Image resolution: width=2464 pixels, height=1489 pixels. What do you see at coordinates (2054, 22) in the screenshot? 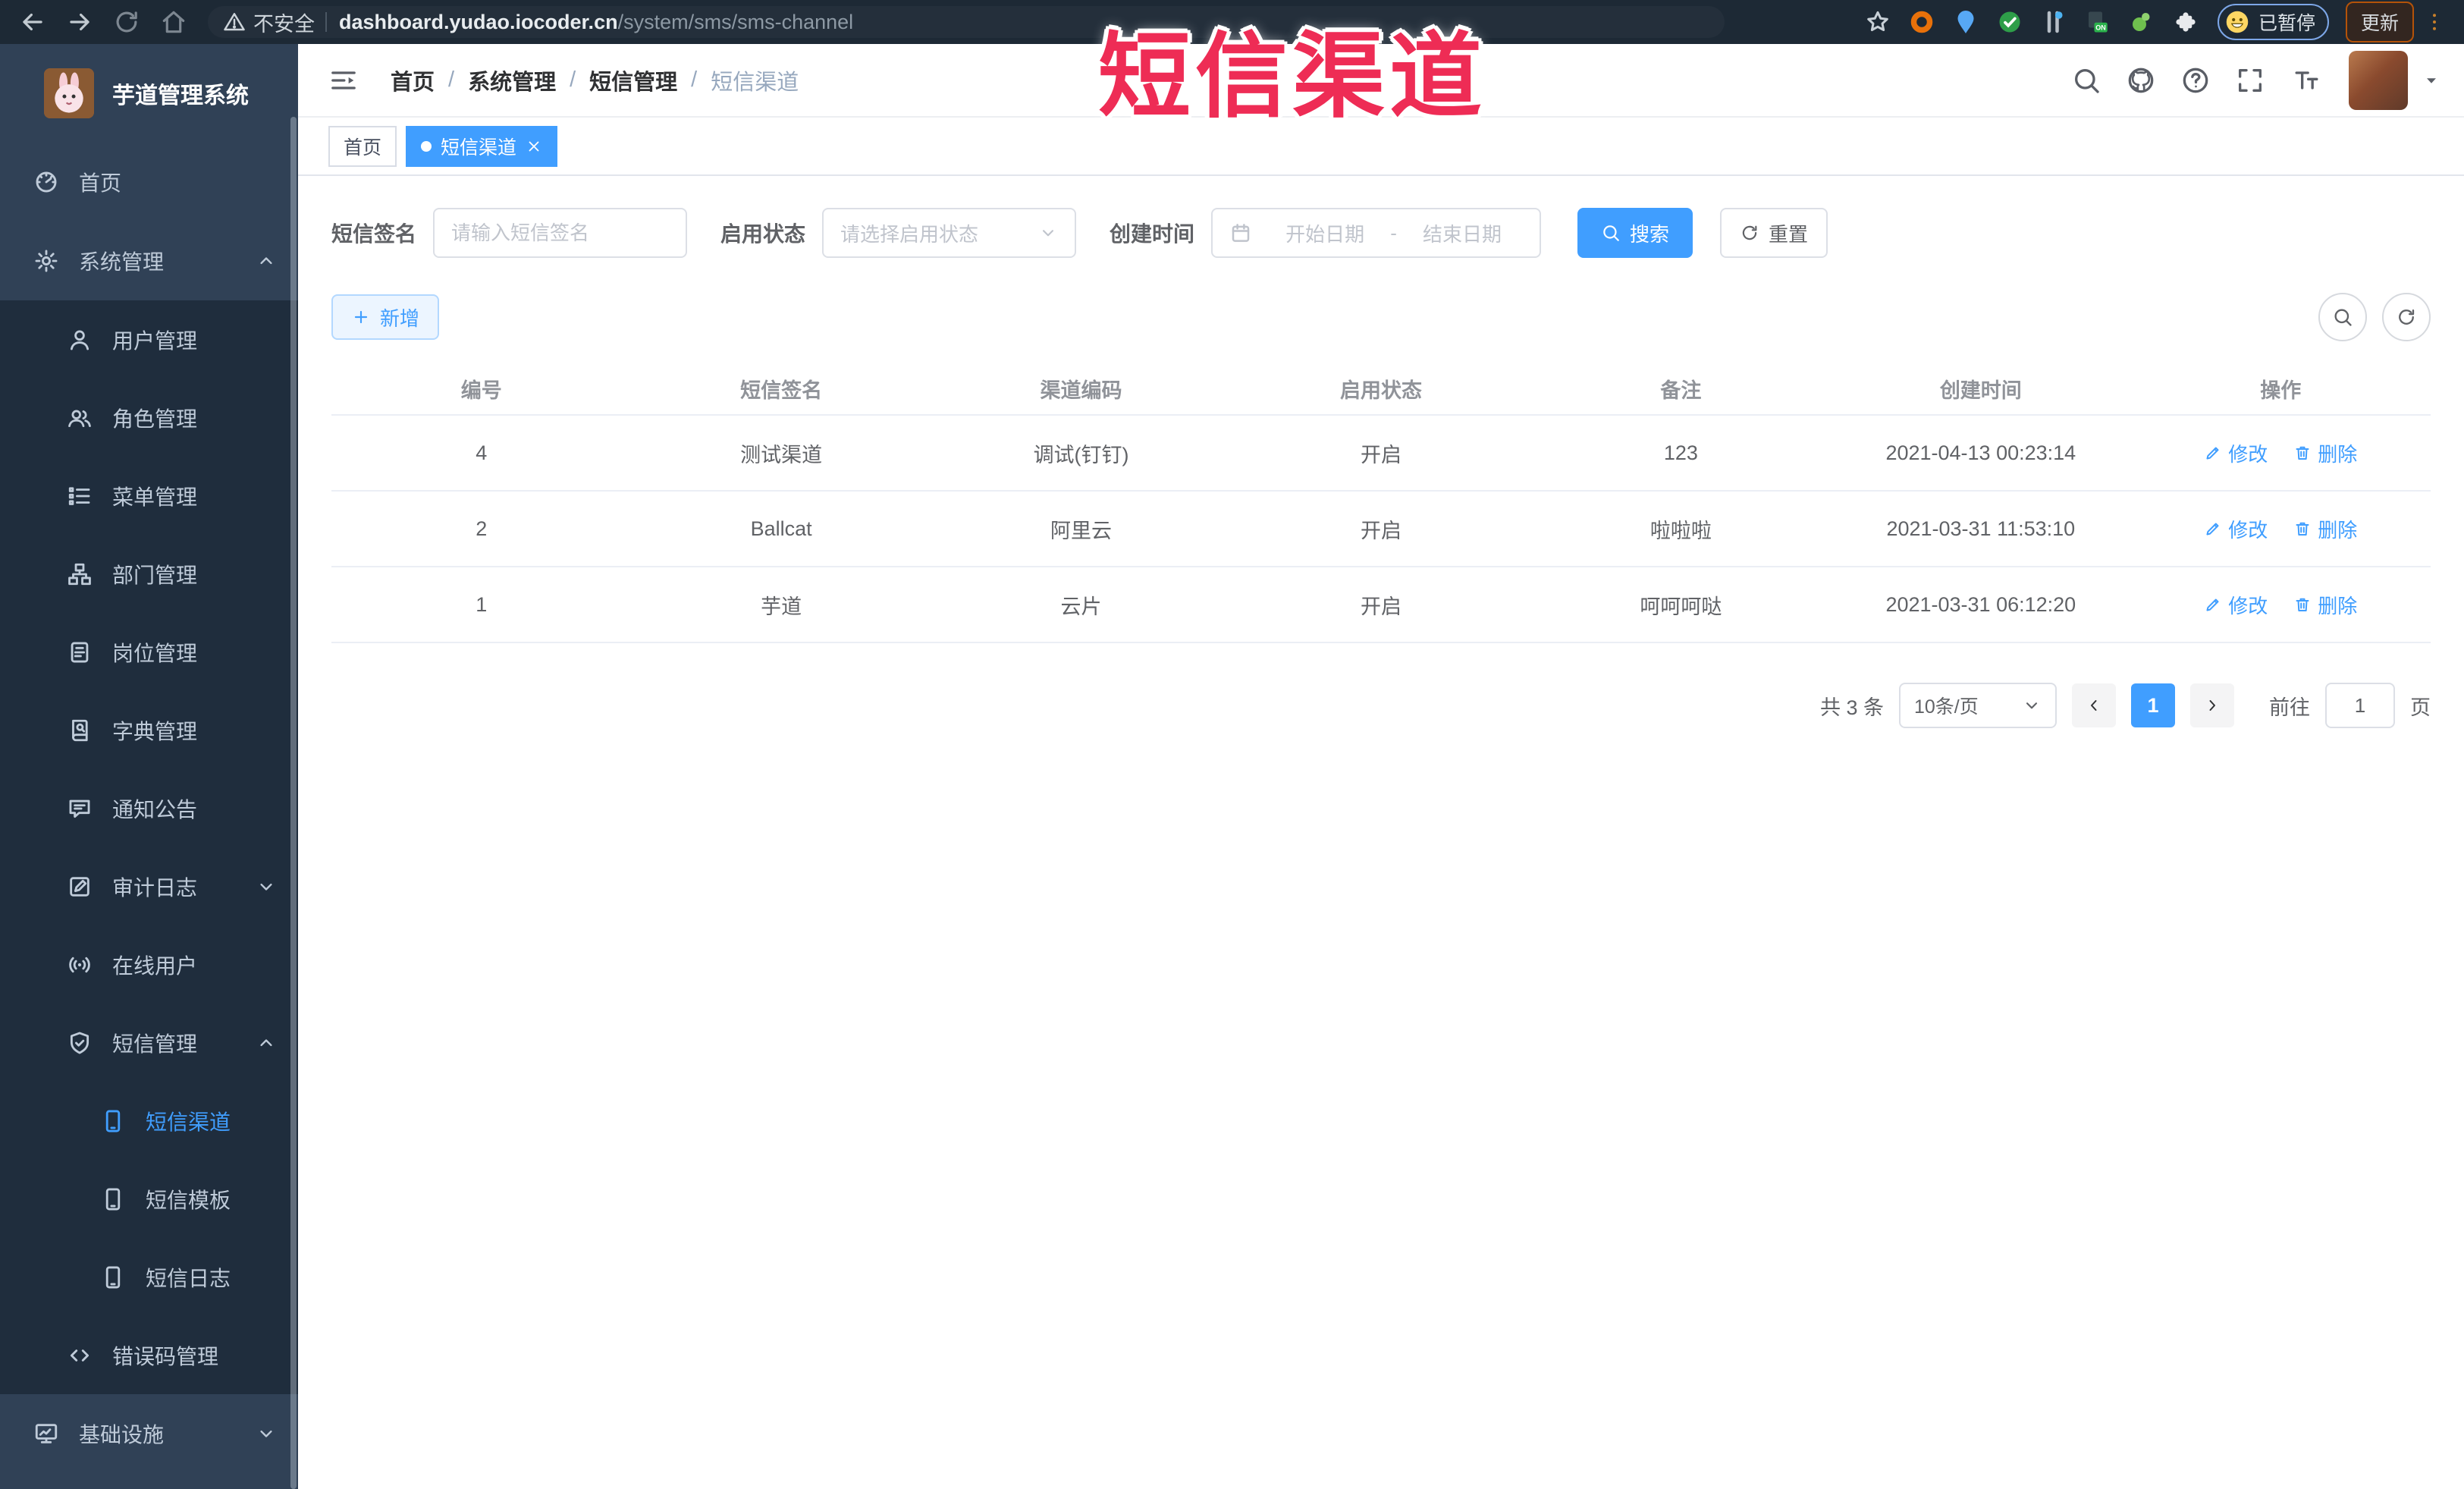
I see `extension-sliders-icon` at bounding box center [2054, 22].